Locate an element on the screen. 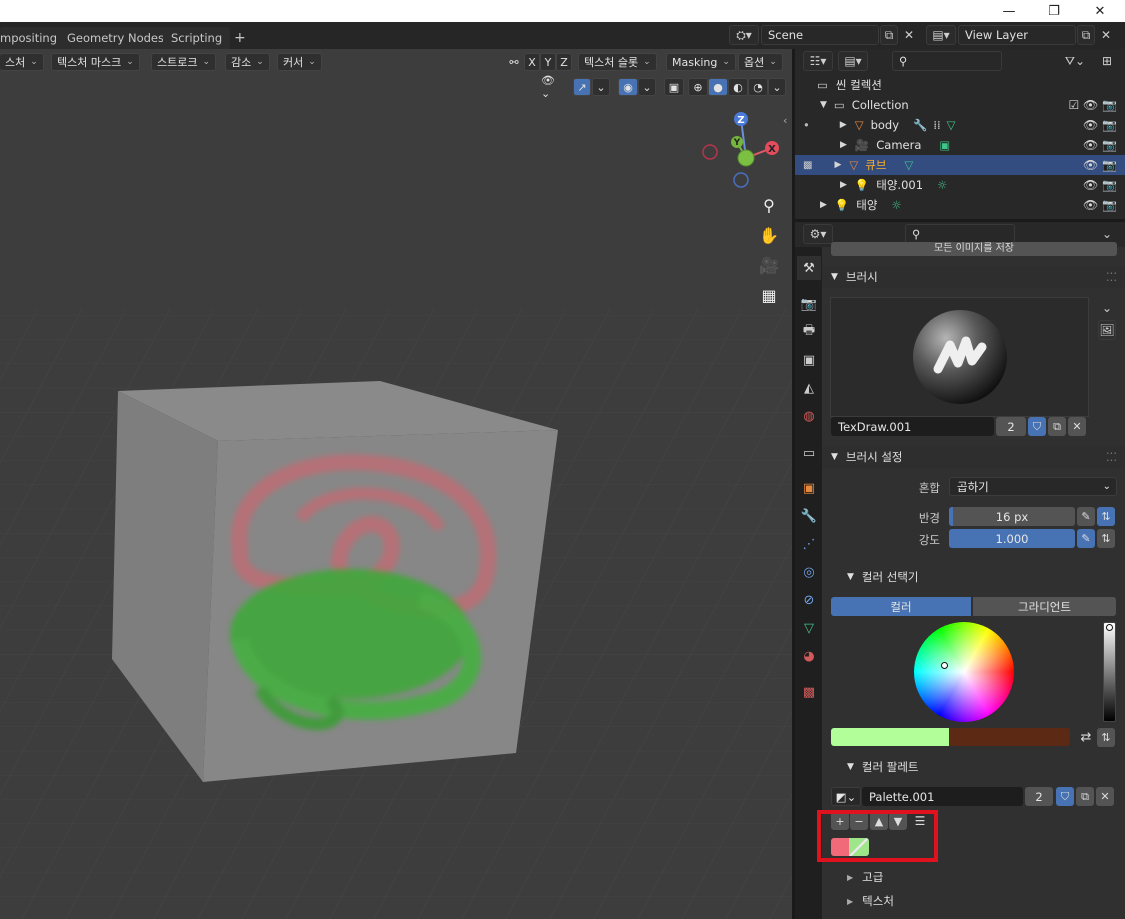 This screenshot has height=919, width=1125. stroke-menu: 스트로크 ⌄ is located at coordinates (184, 62).